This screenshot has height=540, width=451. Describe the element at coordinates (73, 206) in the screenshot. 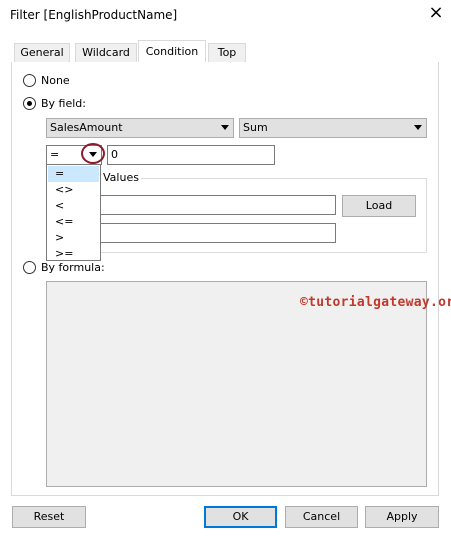

I see `operator-option: <` at that location.